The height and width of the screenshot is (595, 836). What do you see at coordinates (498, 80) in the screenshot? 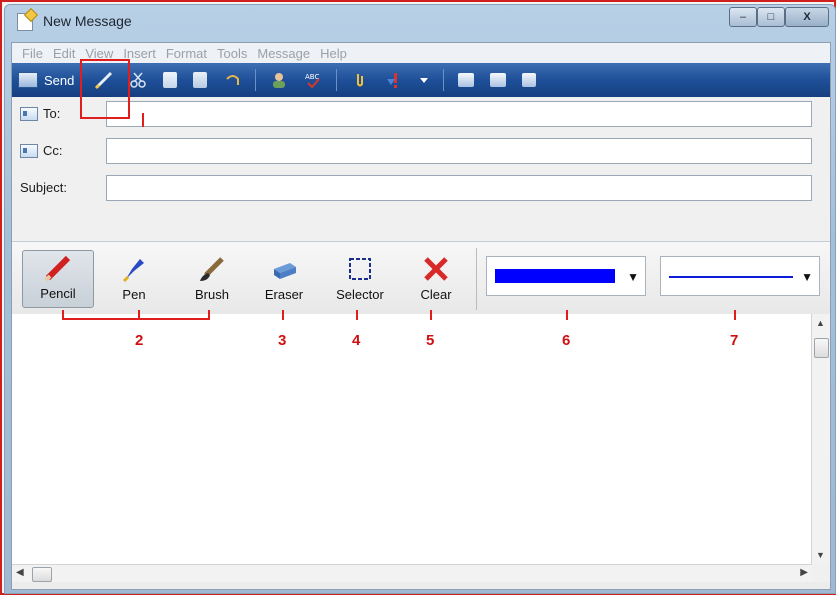
I see `encrypt-icon` at bounding box center [498, 80].